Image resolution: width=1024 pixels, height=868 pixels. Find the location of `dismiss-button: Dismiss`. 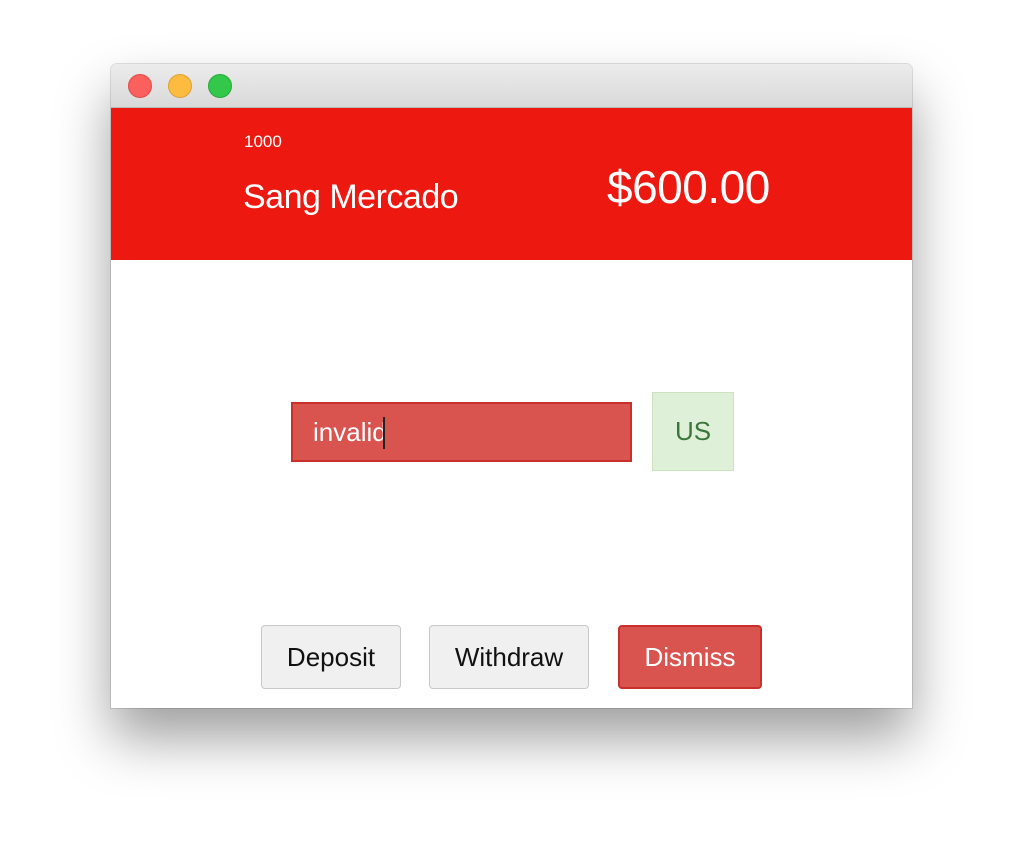

dismiss-button: Dismiss is located at coordinates (690, 657).